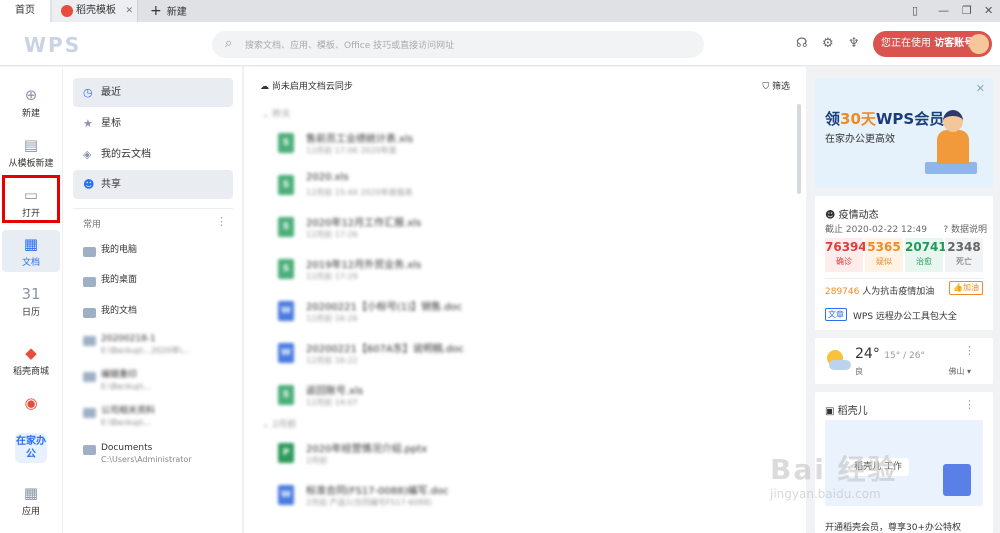 The image size is (1000, 533). Describe the element at coordinates (957, 480) in the screenshot. I see `document-illustration` at that location.